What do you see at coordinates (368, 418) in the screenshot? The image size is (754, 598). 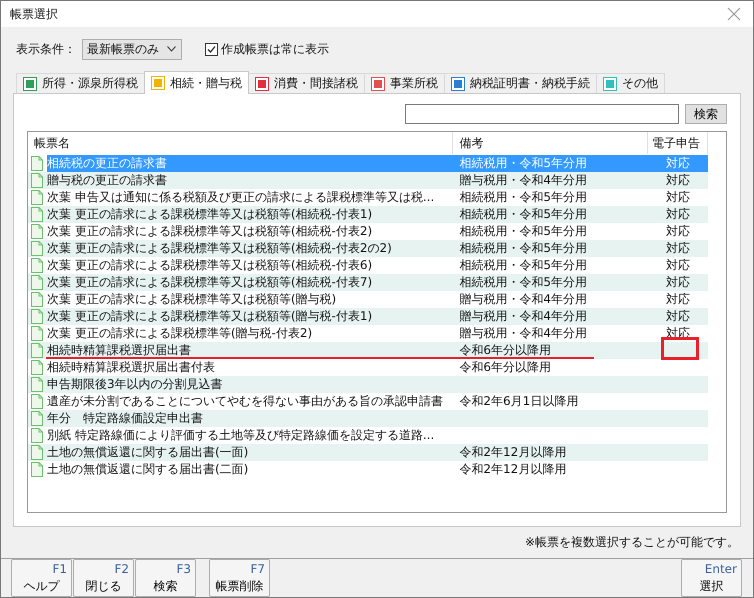 I see `table-row: 年分 特定路線価設定申出書` at bounding box center [368, 418].